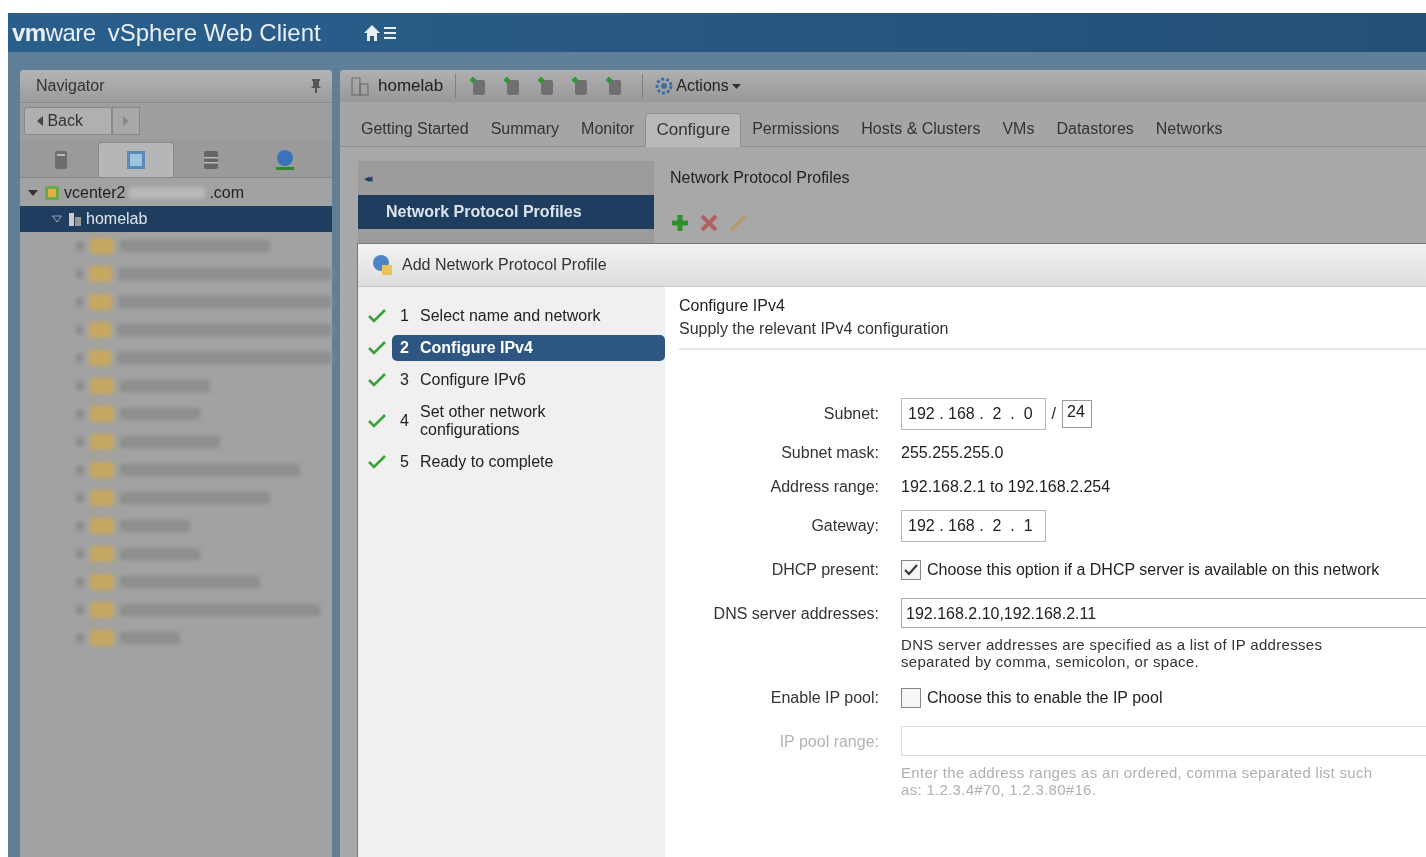 The image size is (1426, 857). Describe the element at coordinates (214, 32) in the screenshot. I see `product-title: vSphere Web Client` at that location.